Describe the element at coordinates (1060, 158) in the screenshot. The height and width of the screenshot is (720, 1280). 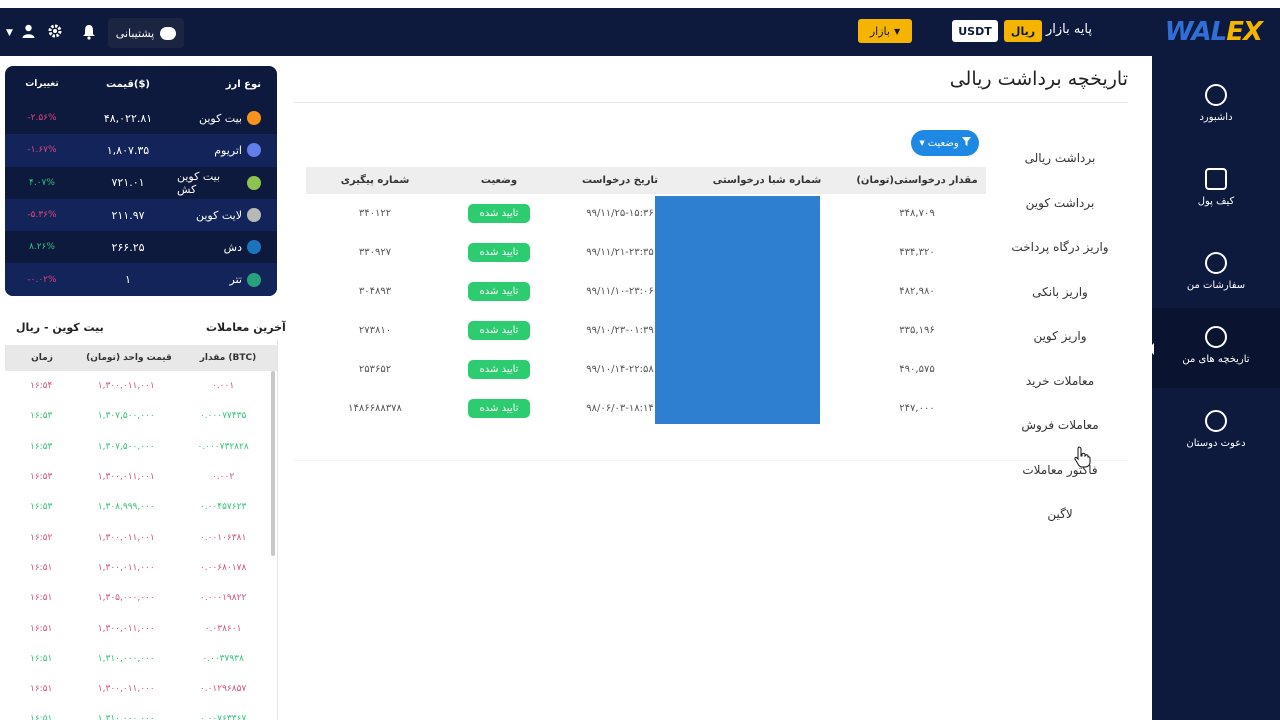
I see `submenu-rial-withdraw: برداشت ریالی` at that location.